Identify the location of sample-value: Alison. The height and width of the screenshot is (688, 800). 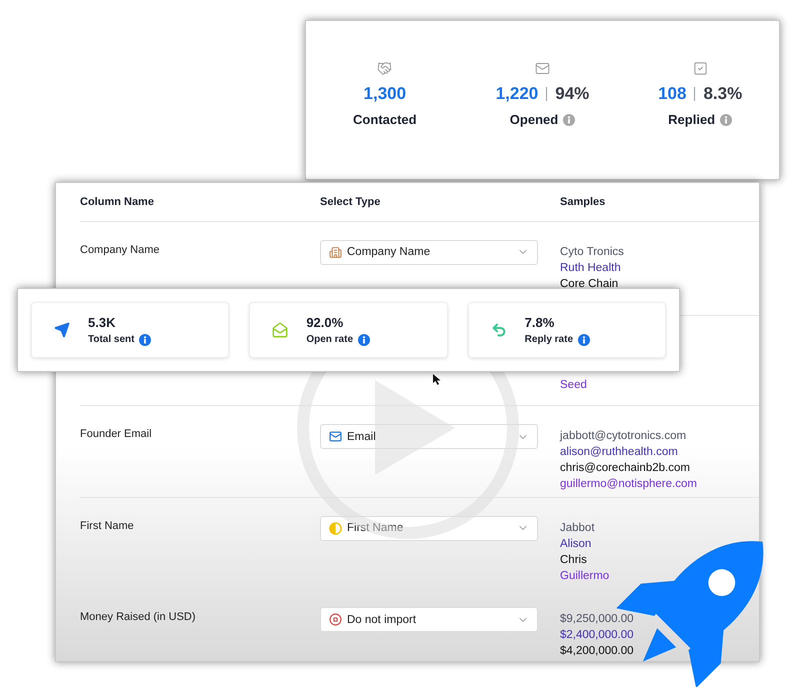
(576, 544).